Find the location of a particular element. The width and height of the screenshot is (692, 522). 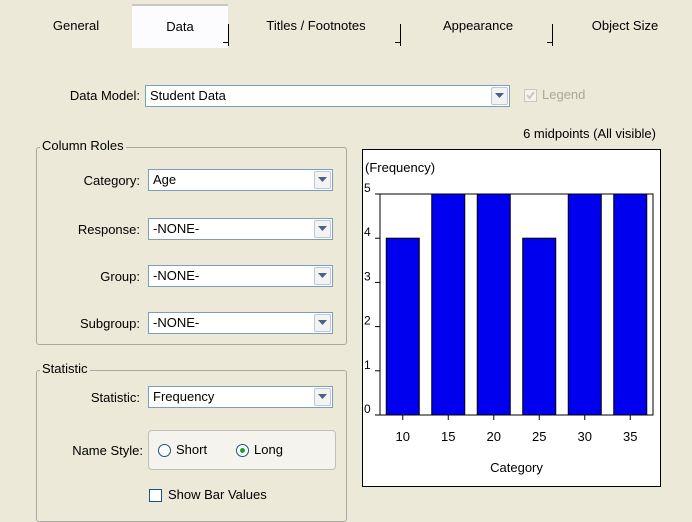

y-tick-label: 4 is located at coordinates (367, 232).